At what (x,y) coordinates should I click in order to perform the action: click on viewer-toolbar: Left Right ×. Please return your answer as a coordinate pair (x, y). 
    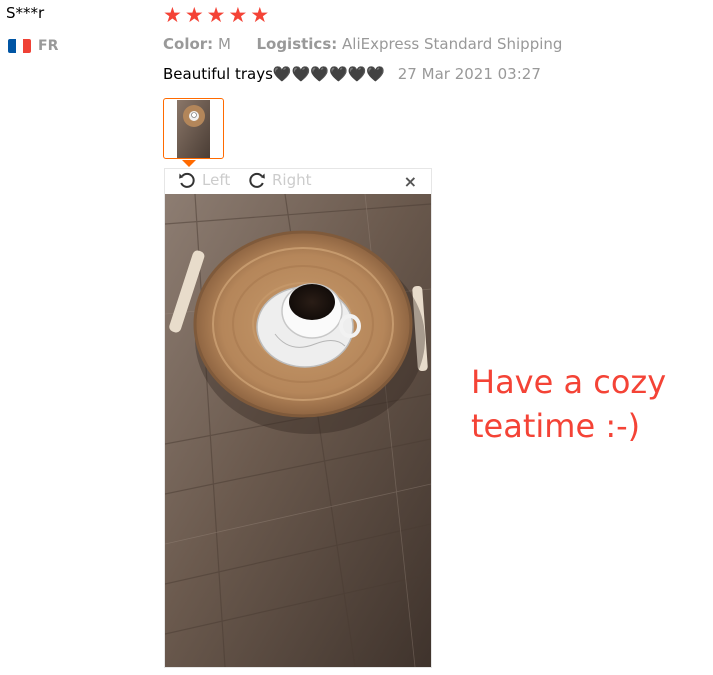
    Looking at the image, I should click on (298, 181).